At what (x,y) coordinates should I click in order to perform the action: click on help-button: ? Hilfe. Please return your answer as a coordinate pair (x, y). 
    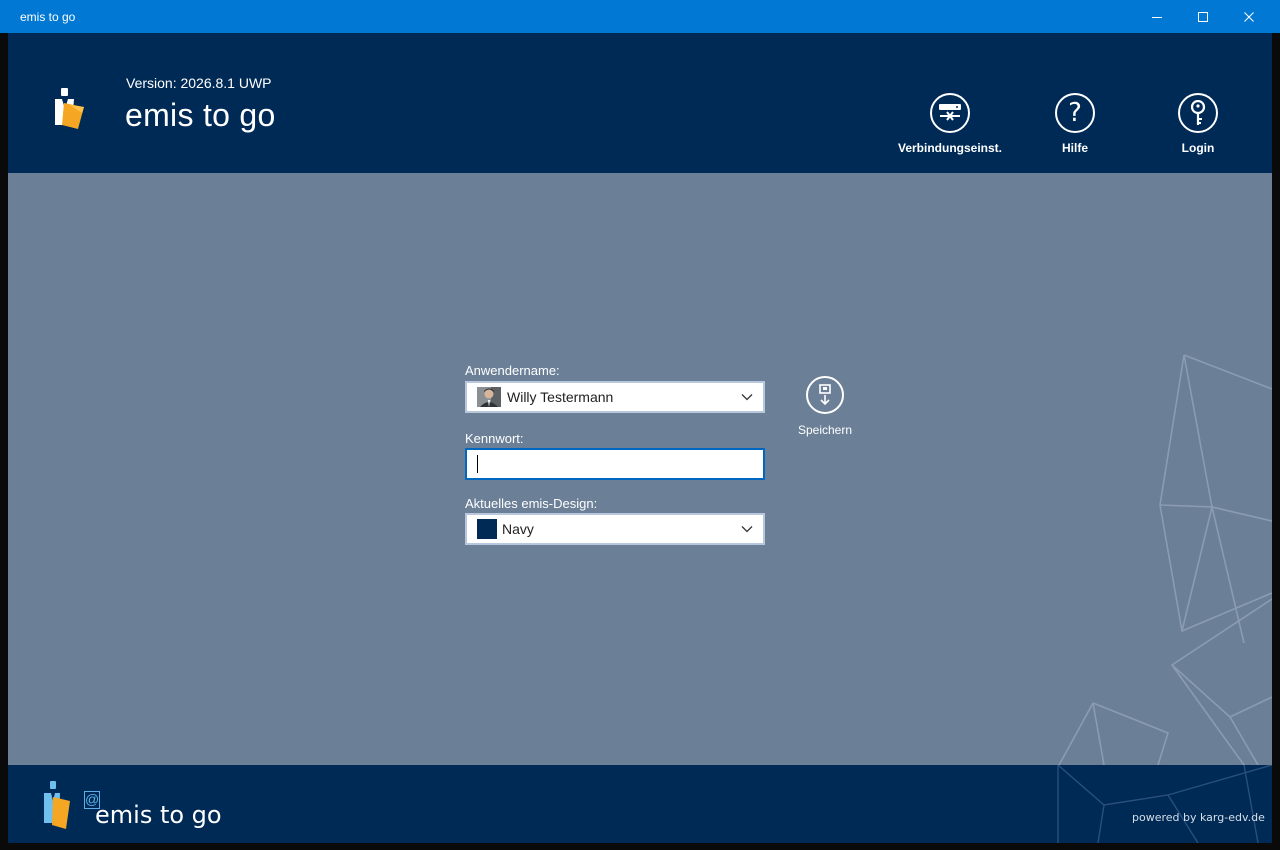
    Looking at the image, I should click on (1075, 128).